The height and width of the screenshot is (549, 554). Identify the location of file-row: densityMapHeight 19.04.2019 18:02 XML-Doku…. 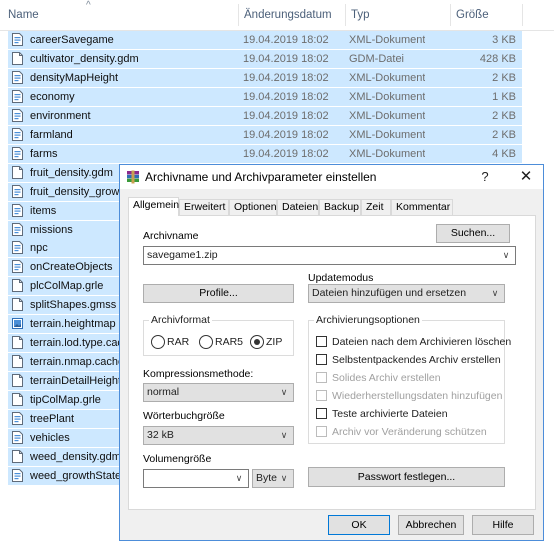
(265, 77).